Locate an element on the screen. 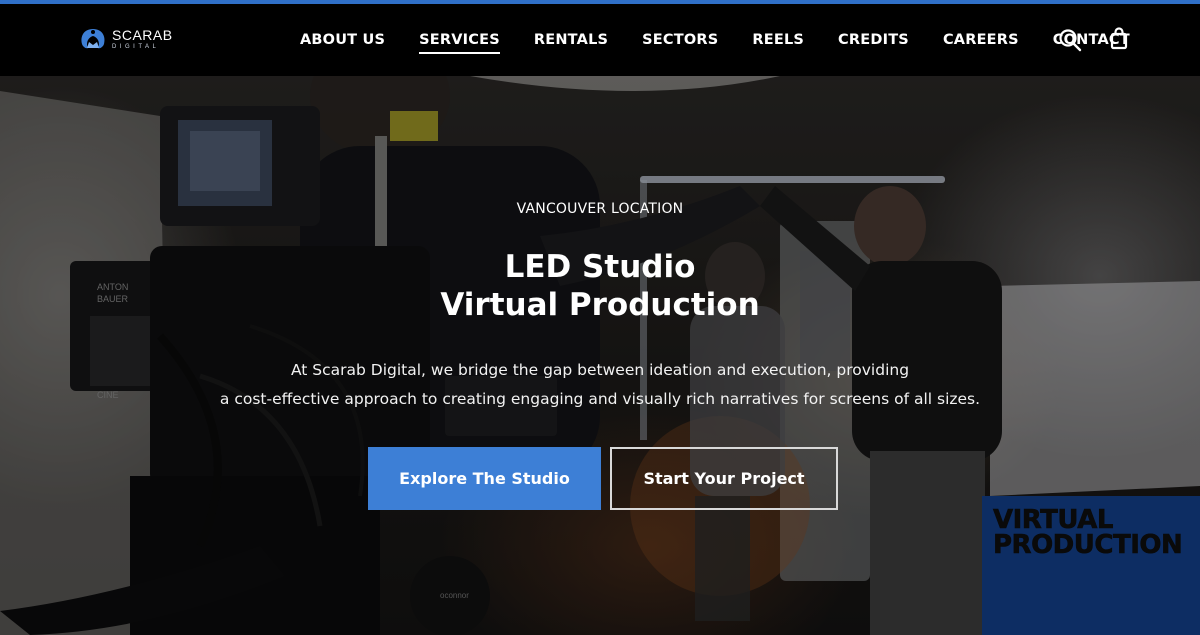  nav-rentals: RENTALS is located at coordinates (571, 40).